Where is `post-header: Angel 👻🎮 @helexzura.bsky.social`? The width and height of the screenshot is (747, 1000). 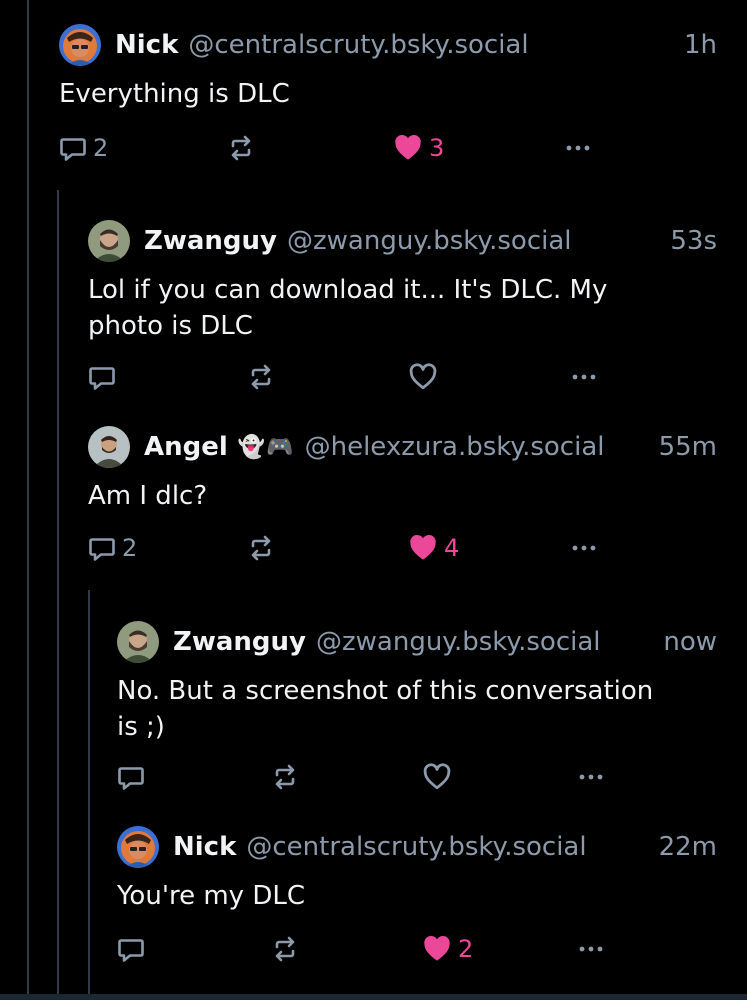 post-header: Angel 👻🎮 @helexzura.bsky.social is located at coordinates (374, 447).